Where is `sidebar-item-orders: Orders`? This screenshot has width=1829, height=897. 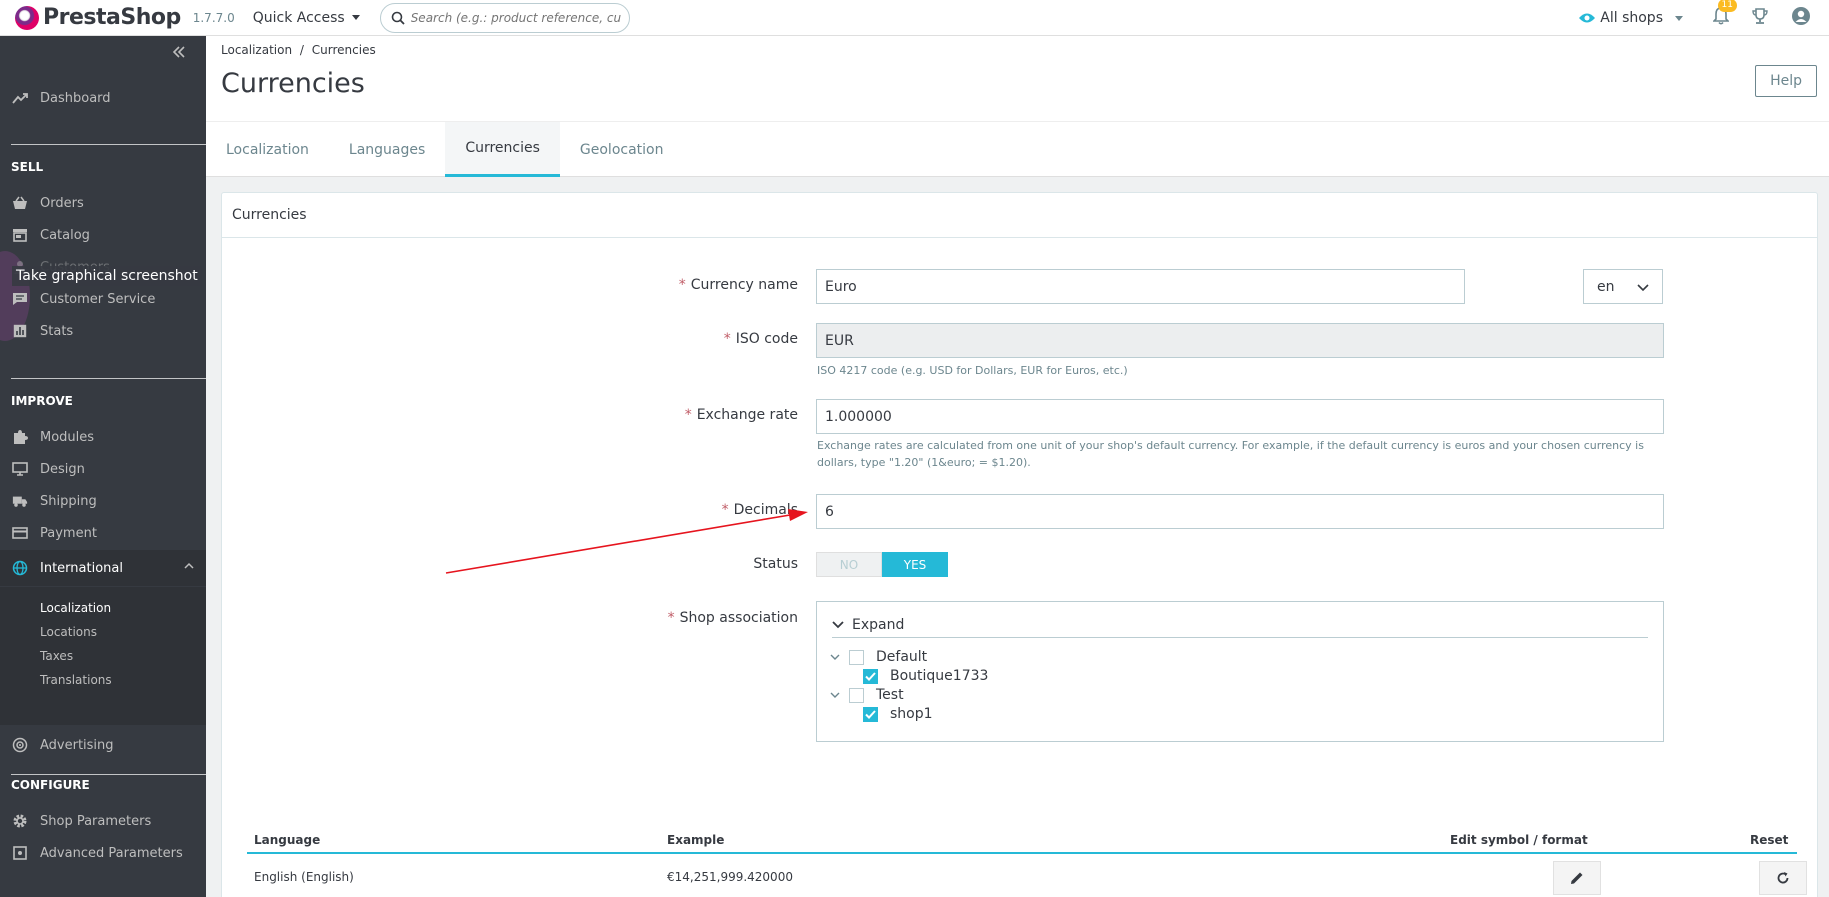
sidebar-item-orders: Orders is located at coordinates (103, 203).